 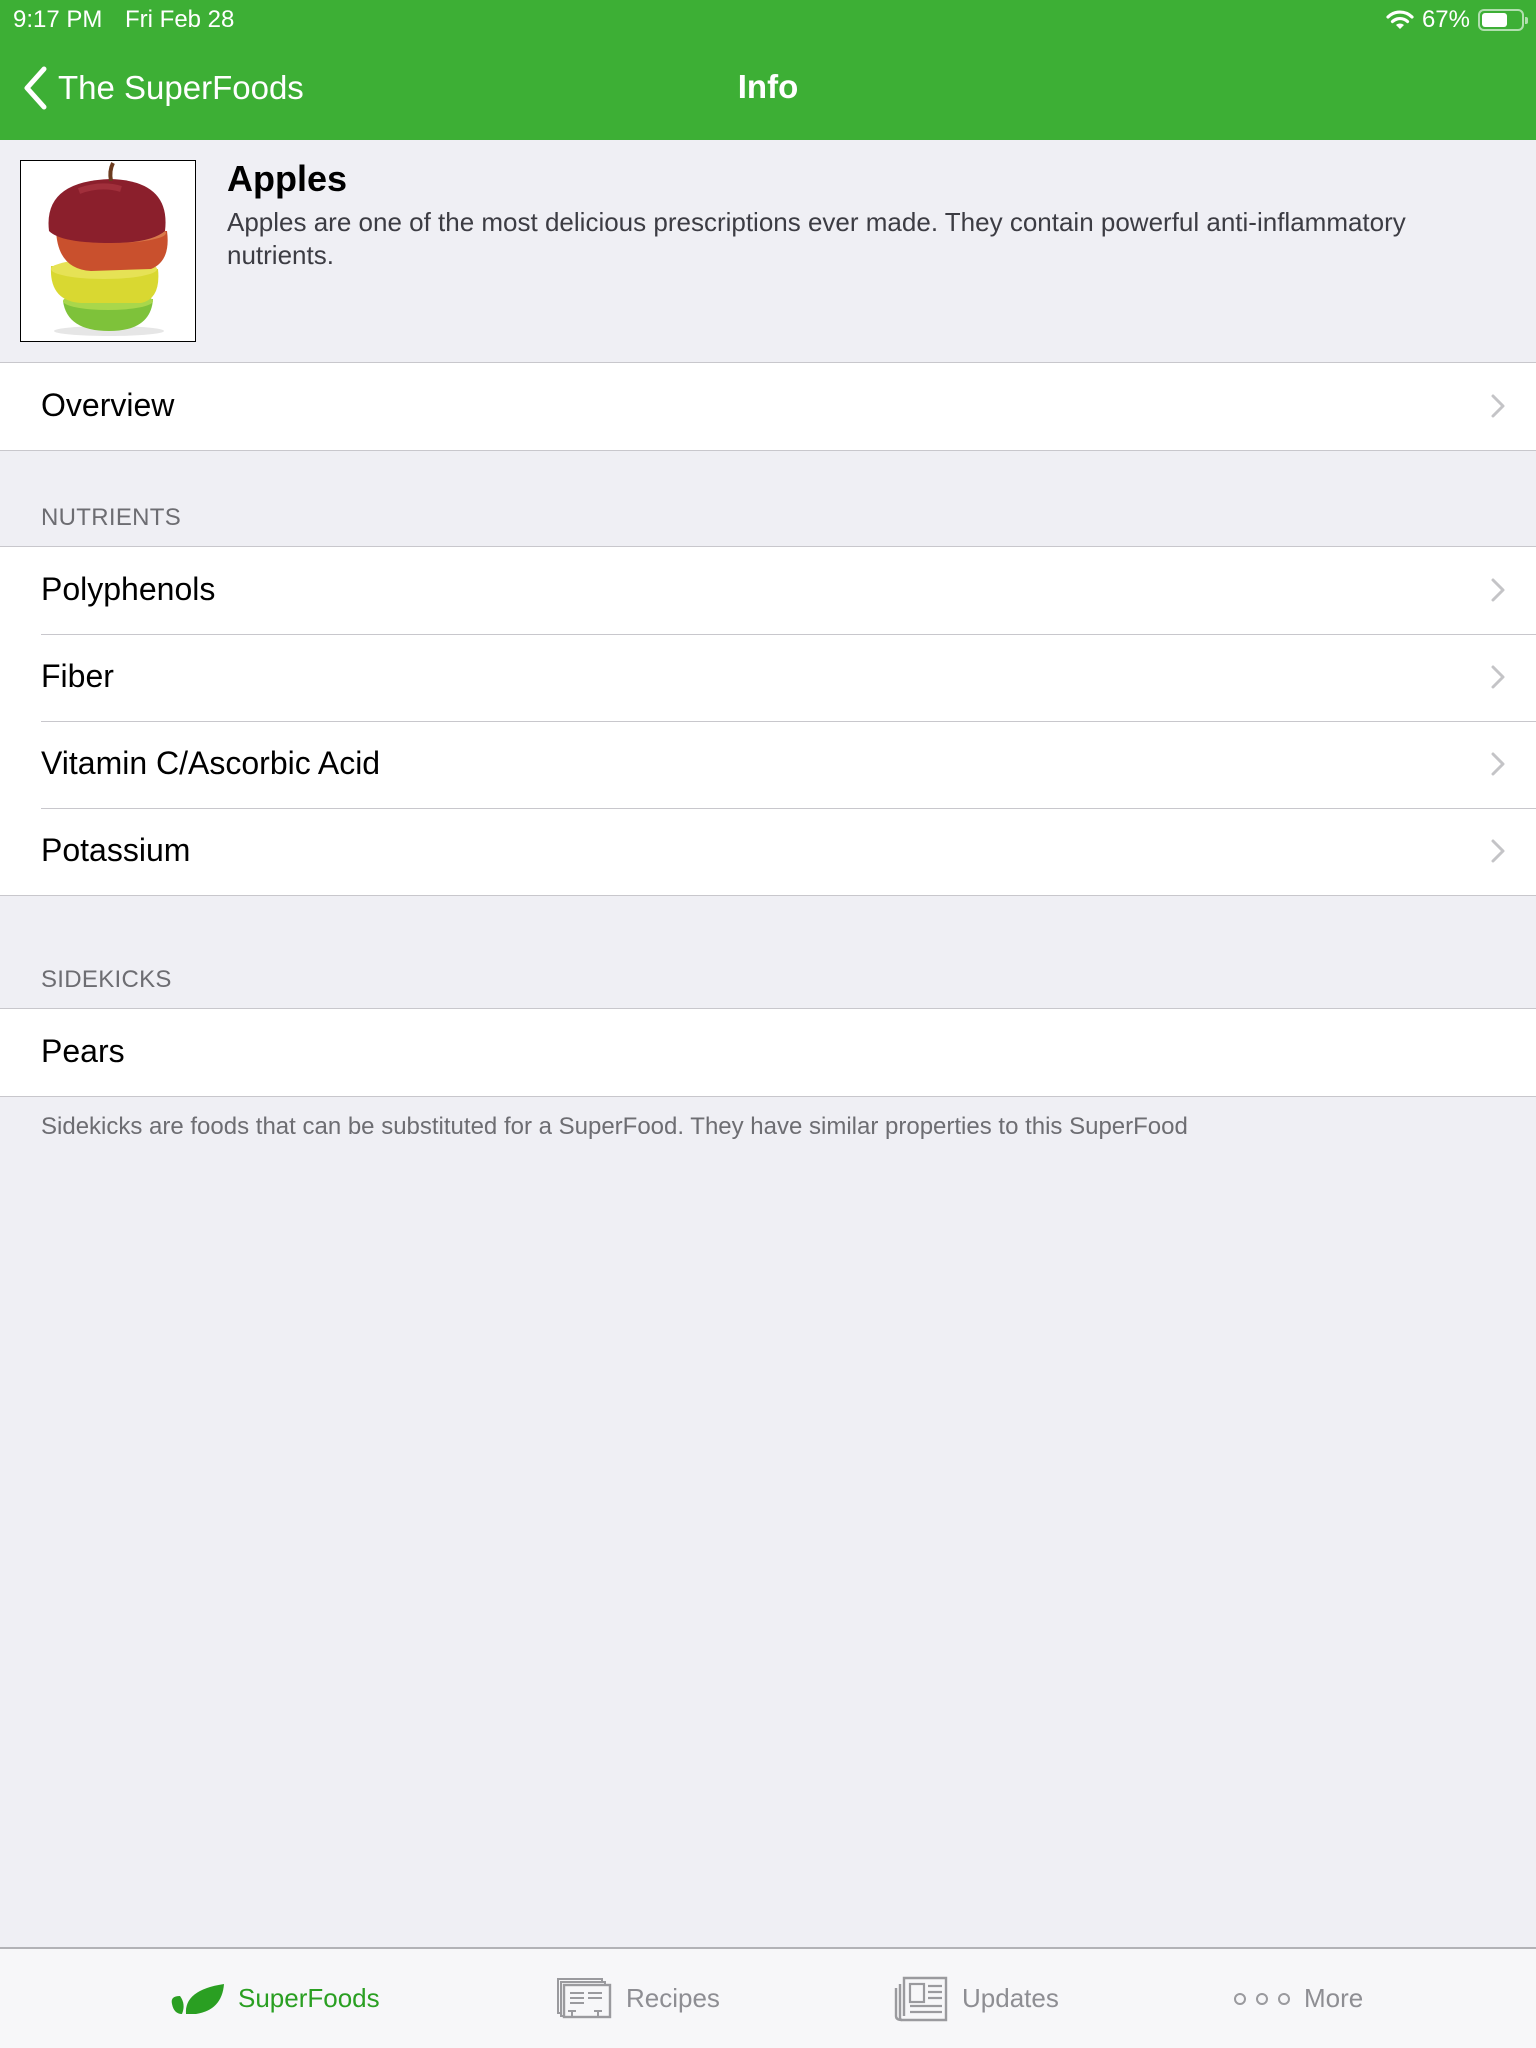 I want to click on tab-recipes: Recipes, so click(x=638, y=1998).